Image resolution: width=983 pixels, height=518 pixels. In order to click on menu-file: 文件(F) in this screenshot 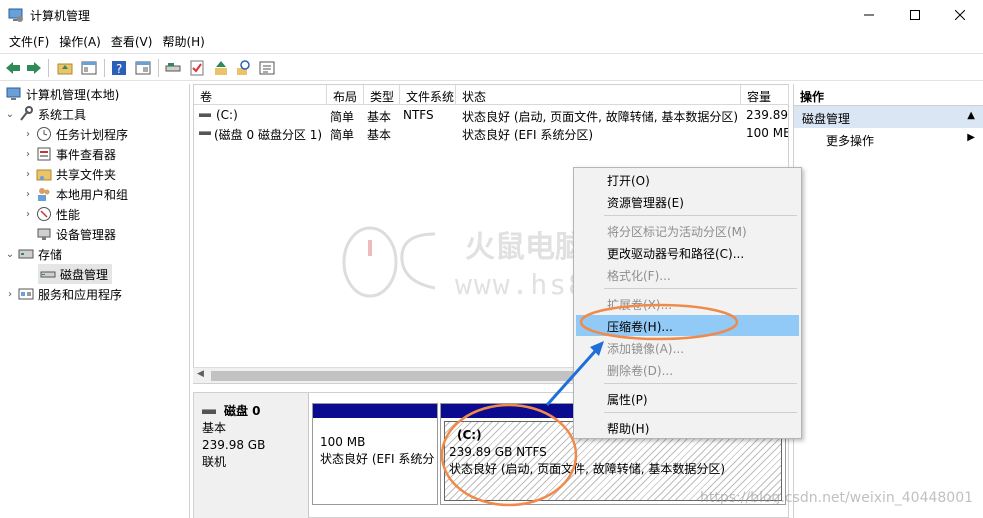, I will do `click(29, 41)`.